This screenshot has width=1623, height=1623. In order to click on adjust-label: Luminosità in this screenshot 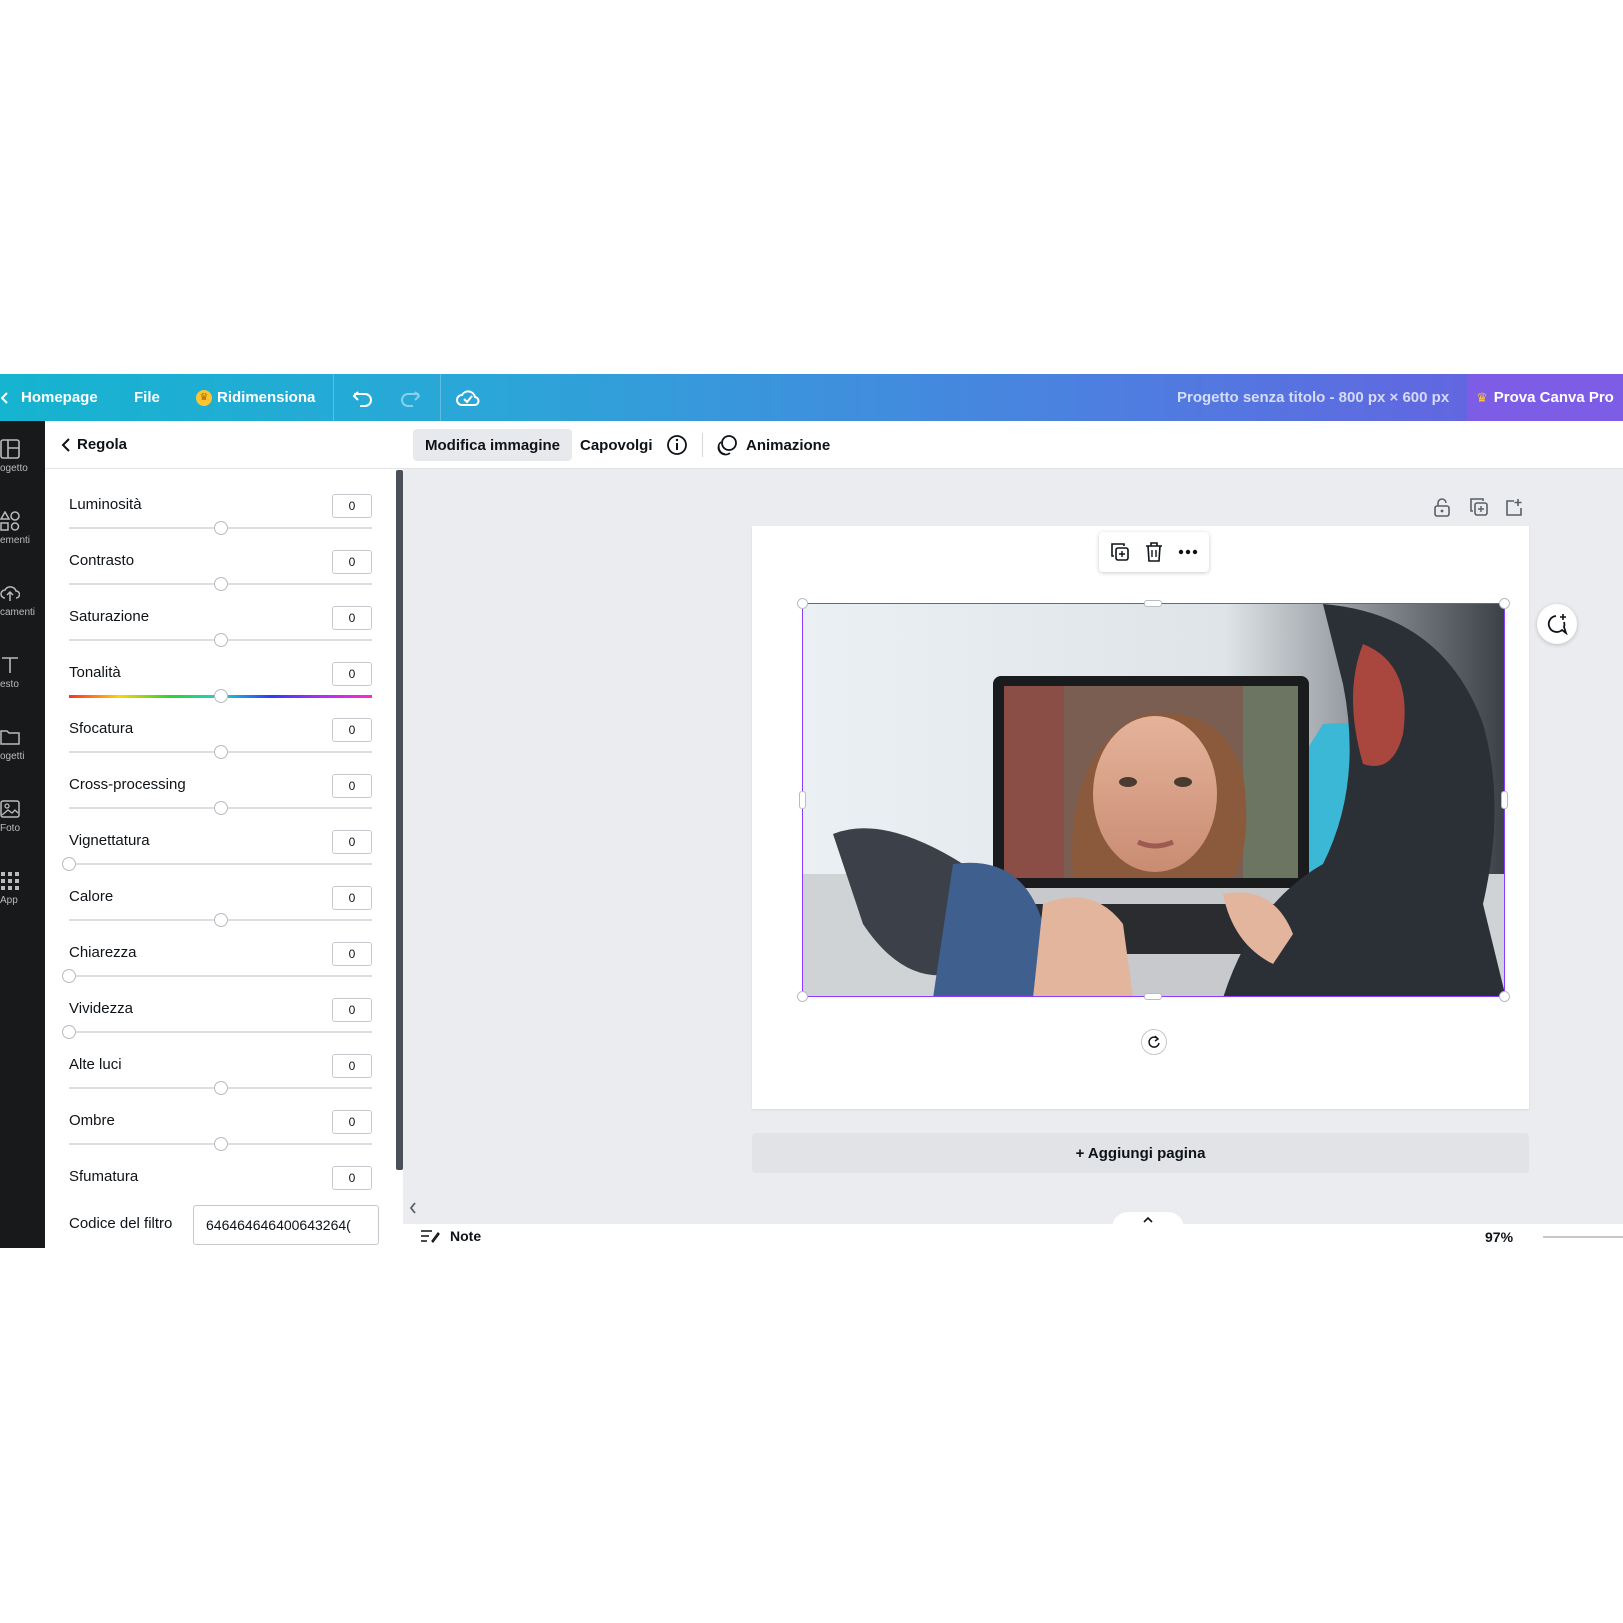, I will do `click(105, 504)`.